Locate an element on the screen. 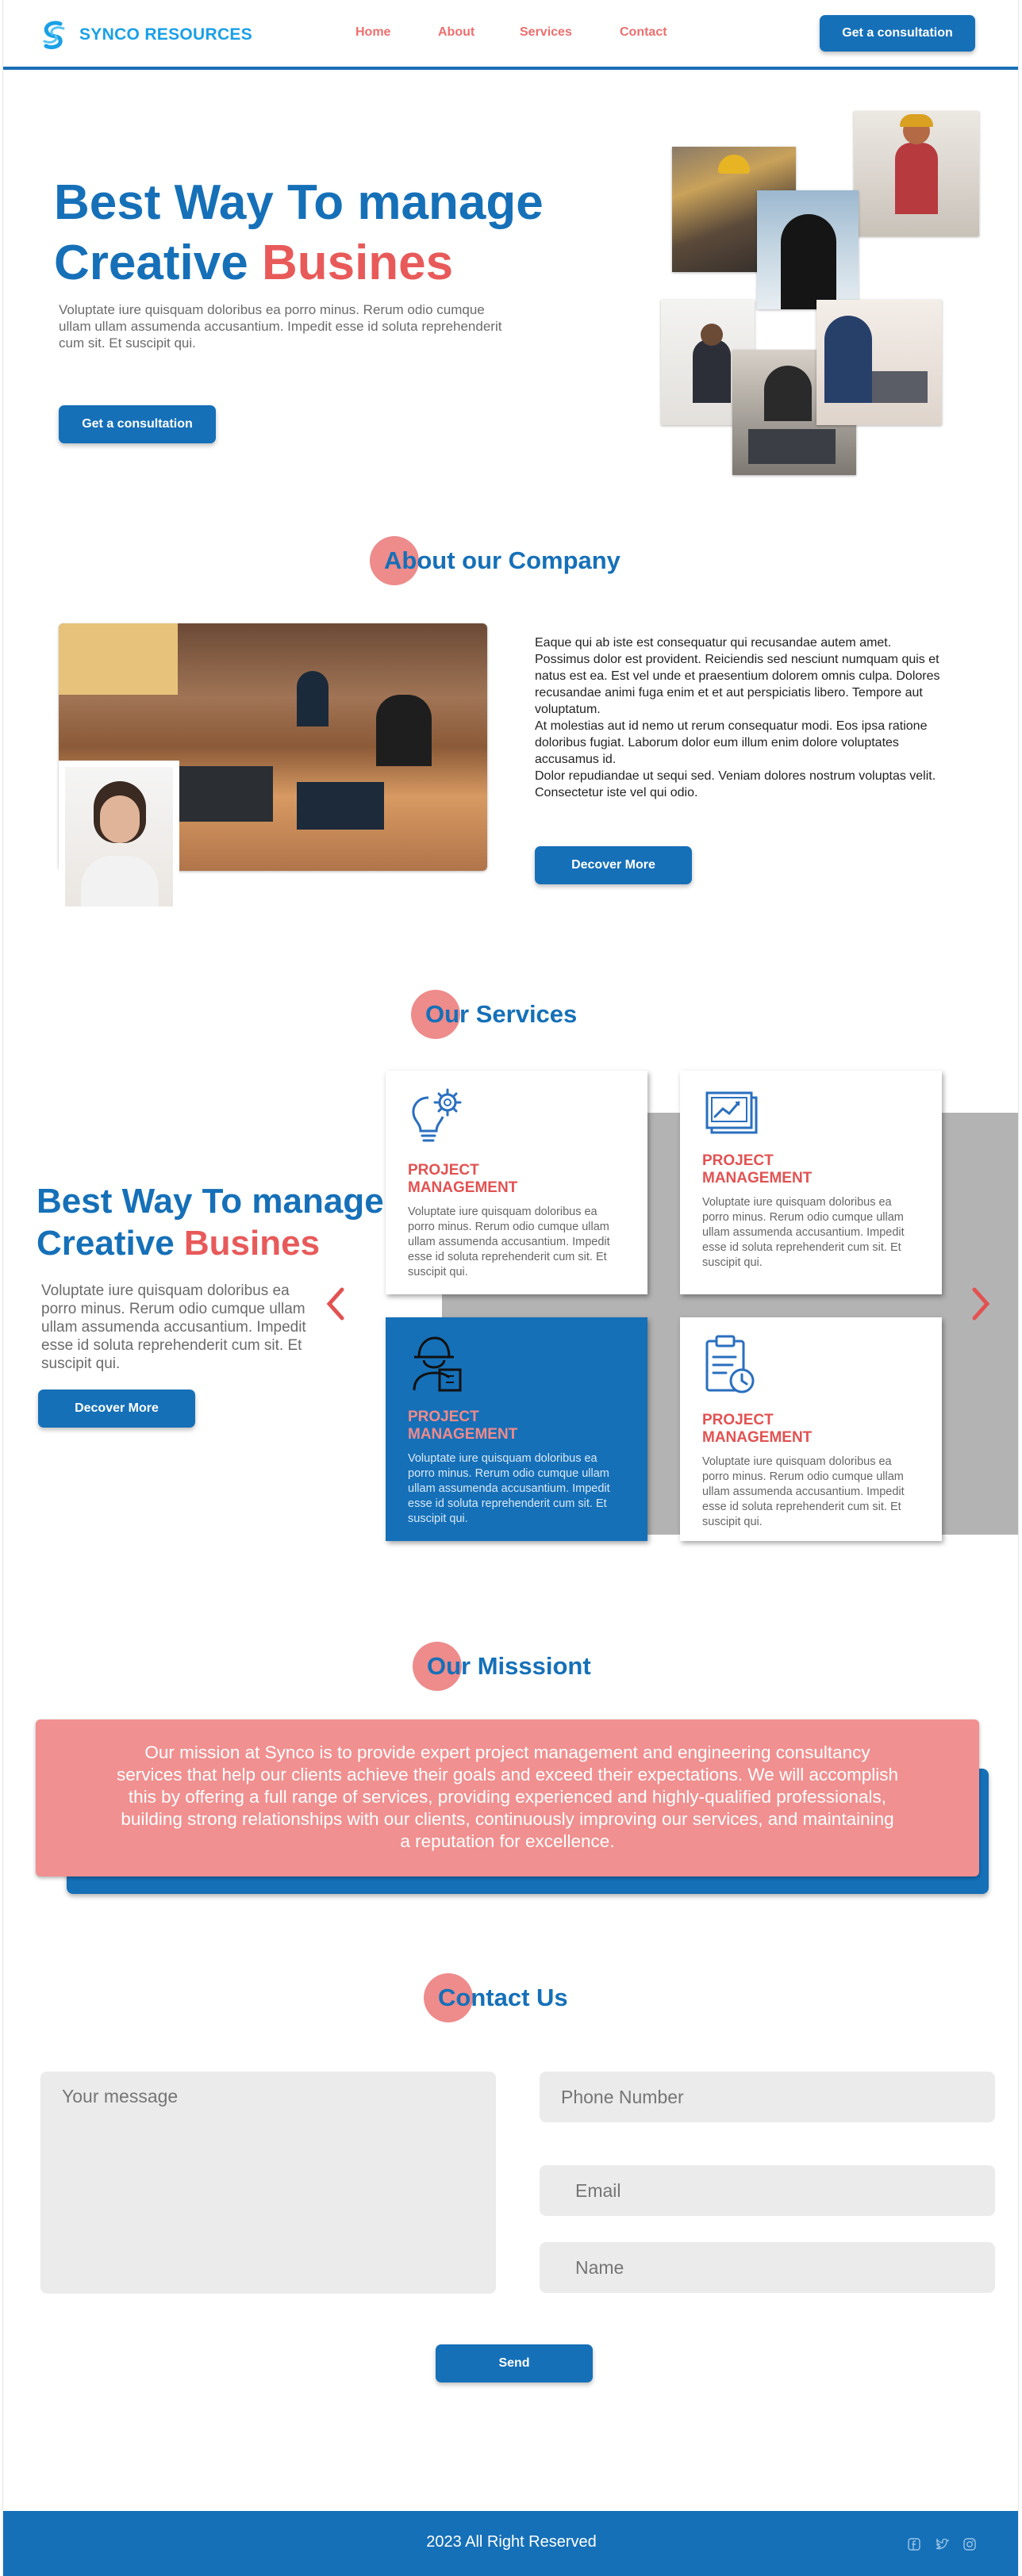 The height and width of the screenshot is (2576, 1022). nav-contact: Contact is located at coordinates (643, 32).